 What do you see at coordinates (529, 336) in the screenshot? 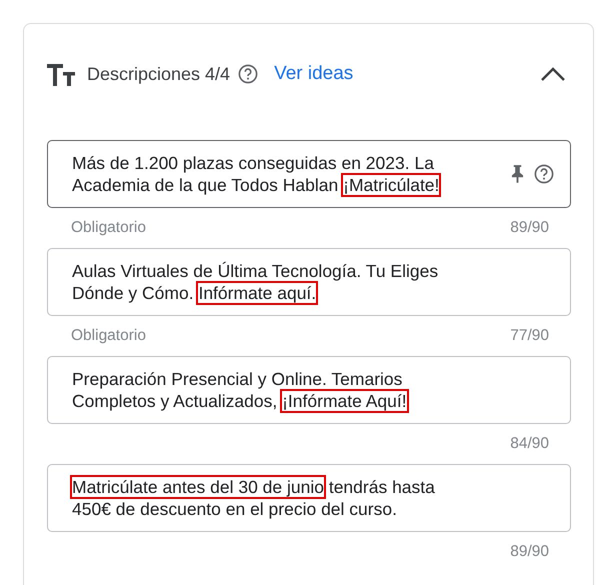
I see `character-counter: 77/90` at bounding box center [529, 336].